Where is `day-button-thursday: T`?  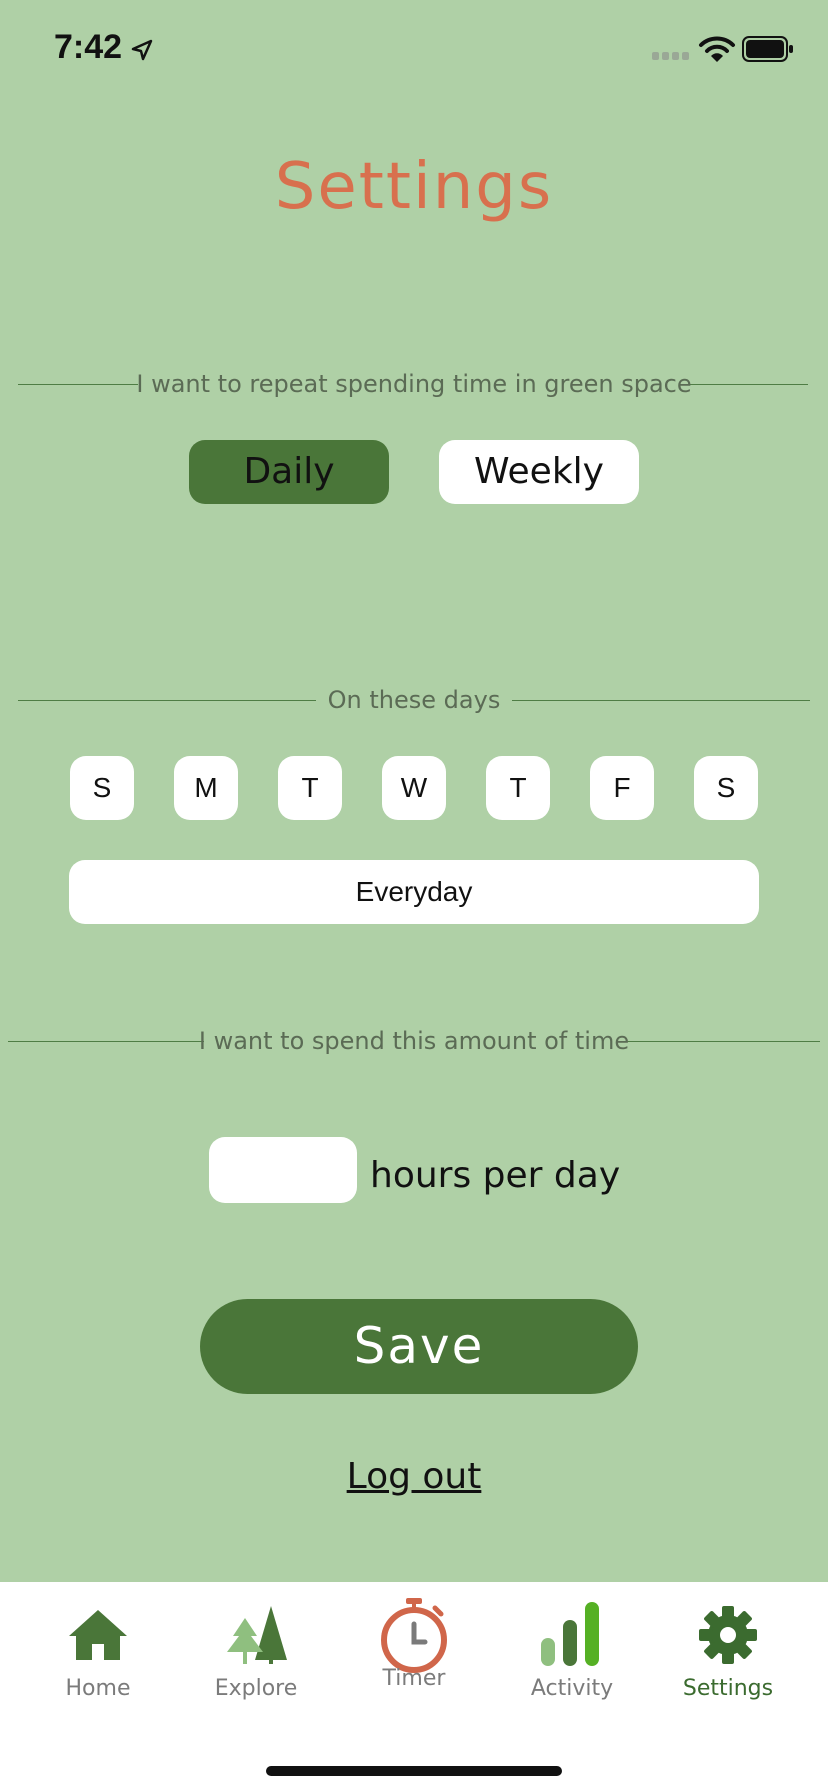 day-button-thursday: T is located at coordinates (518, 788).